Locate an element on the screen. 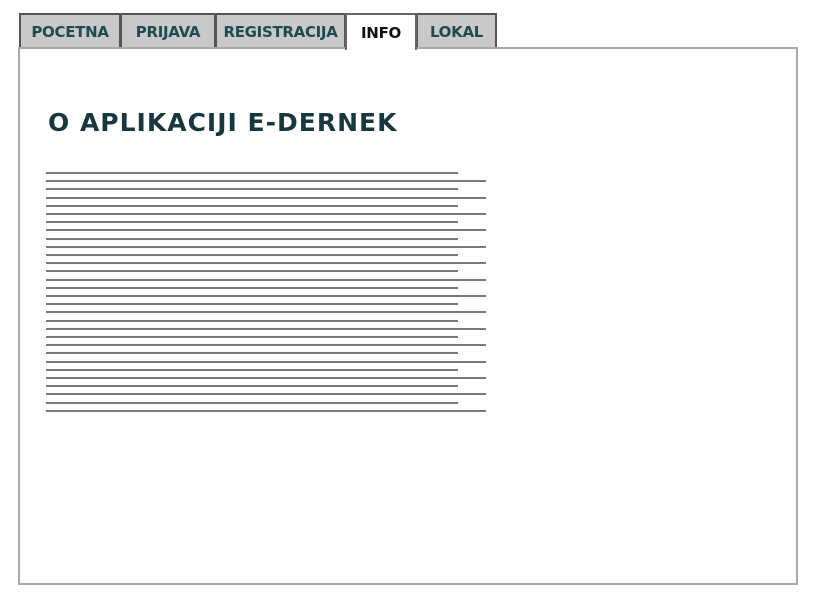  tab-registracija: REGISTRACIJA is located at coordinates (280, 30).